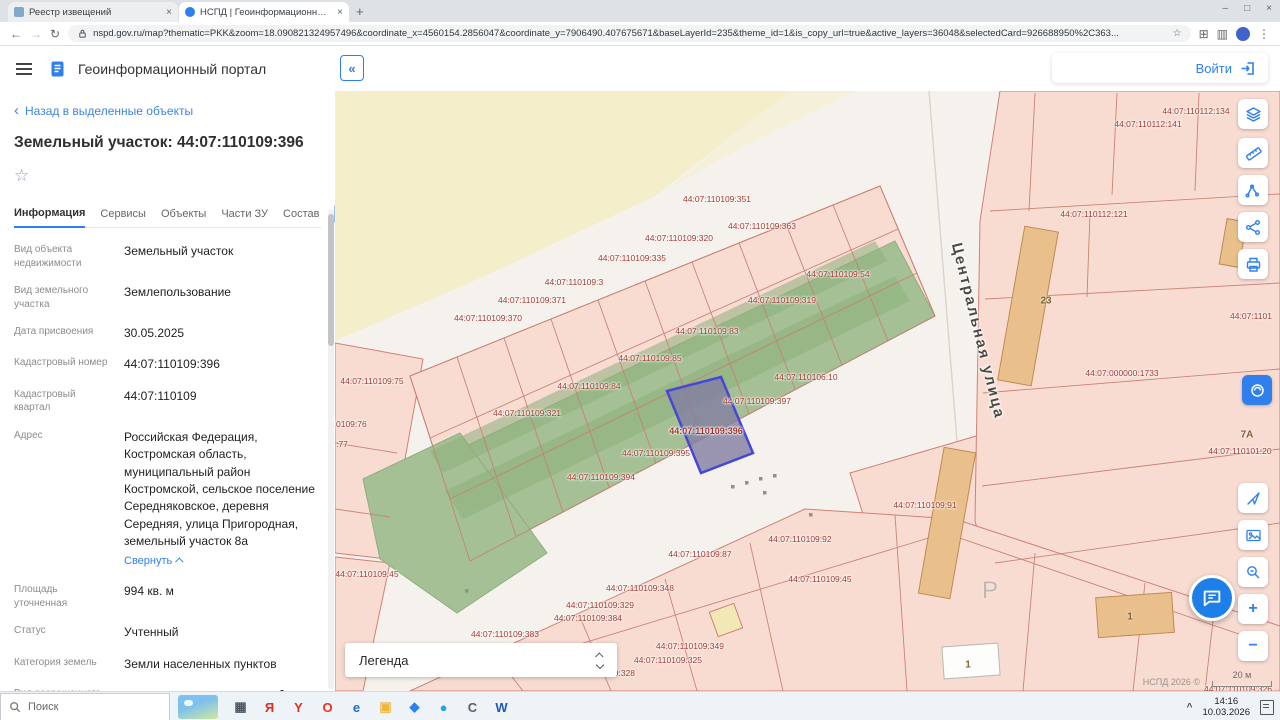 This screenshot has height=720, width=1280. I want to click on clock-date: 10.03.2026, so click(1226, 712).